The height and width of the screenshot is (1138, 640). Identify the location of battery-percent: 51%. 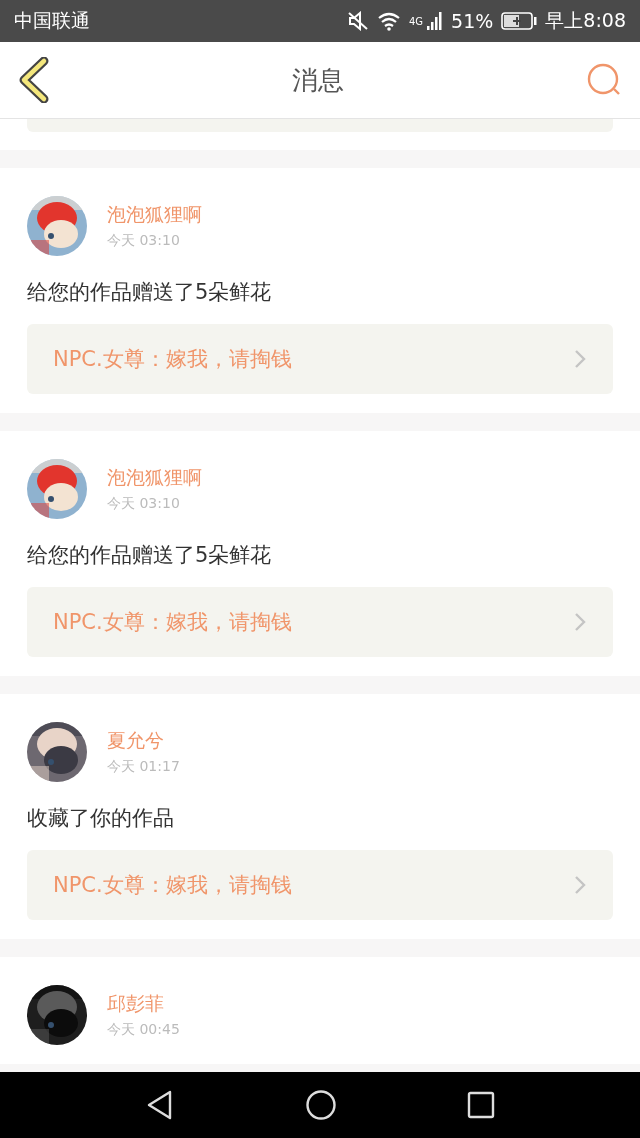
(472, 21).